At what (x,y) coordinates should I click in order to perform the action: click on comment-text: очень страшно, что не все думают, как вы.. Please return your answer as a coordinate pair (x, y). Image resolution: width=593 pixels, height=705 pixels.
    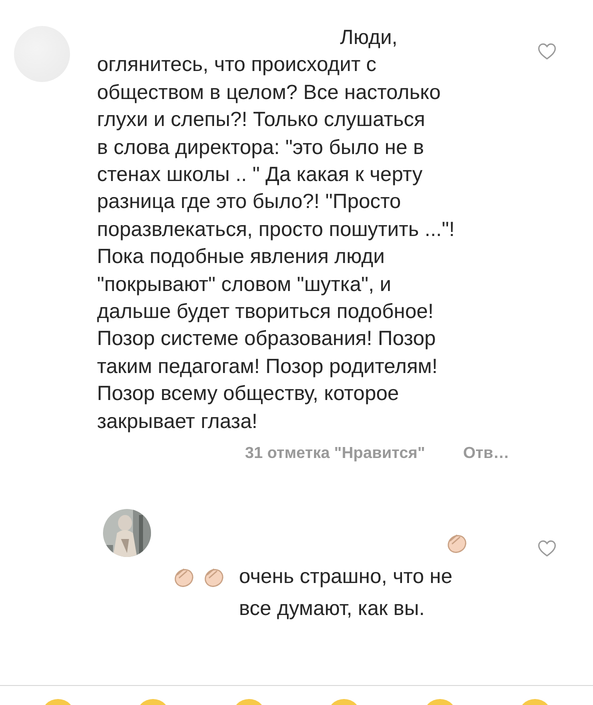
    Looking at the image, I should click on (345, 593).